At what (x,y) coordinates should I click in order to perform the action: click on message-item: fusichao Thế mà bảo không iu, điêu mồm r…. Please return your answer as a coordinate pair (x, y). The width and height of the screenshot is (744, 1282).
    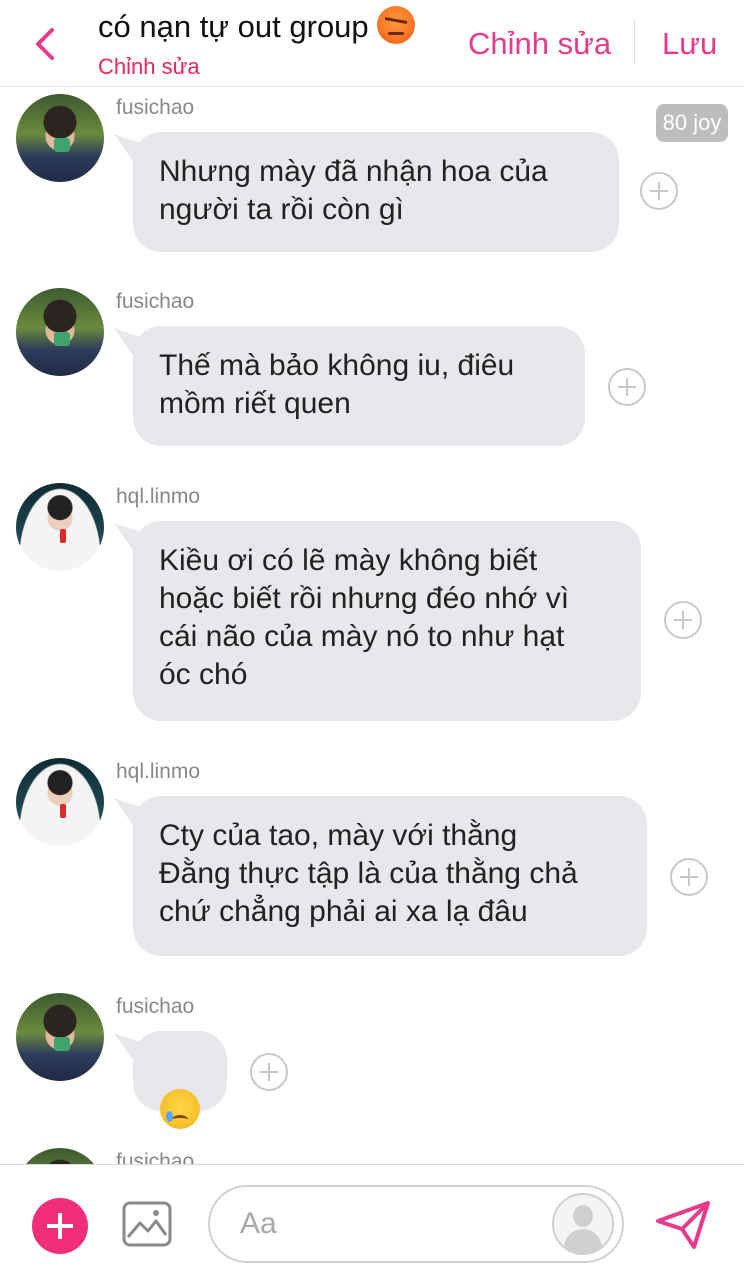
    Looking at the image, I should click on (372, 371).